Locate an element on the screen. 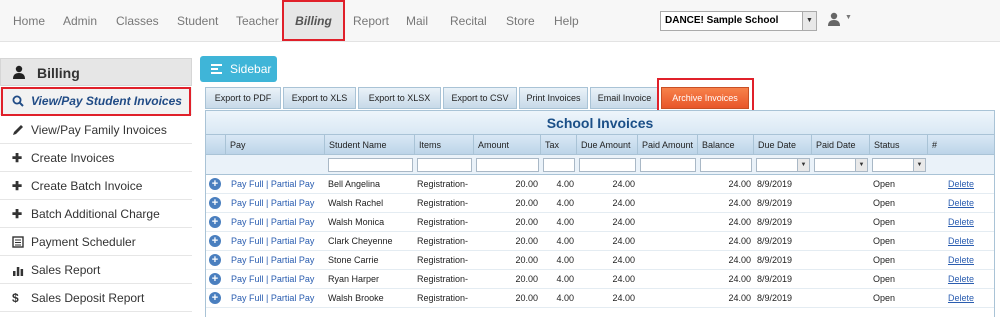 This screenshot has width=1000, height=317. filter-student-name is located at coordinates (370, 165).